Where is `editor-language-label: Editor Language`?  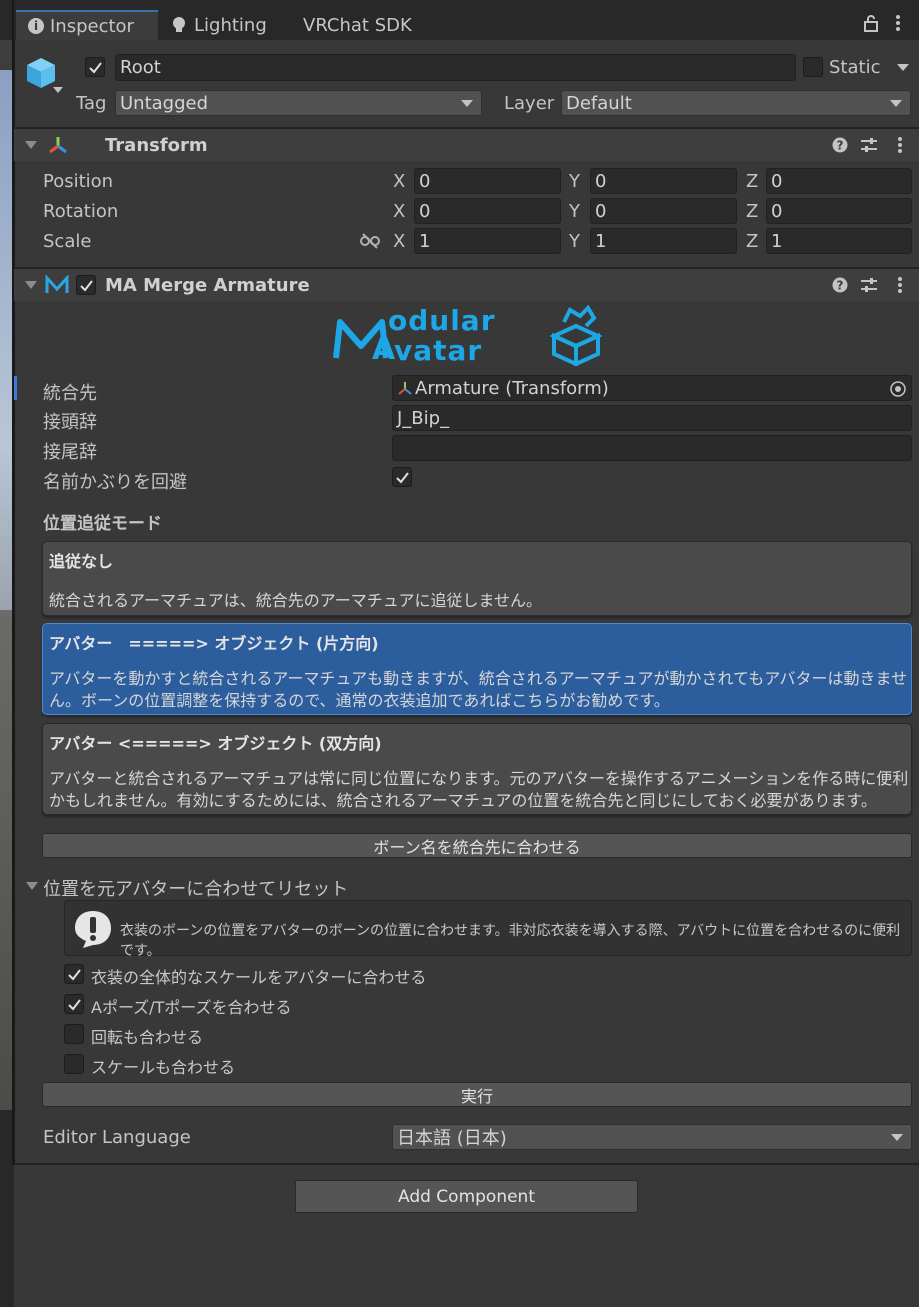
editor-language-label: Editor Language is located at coordinates (117, 1137).